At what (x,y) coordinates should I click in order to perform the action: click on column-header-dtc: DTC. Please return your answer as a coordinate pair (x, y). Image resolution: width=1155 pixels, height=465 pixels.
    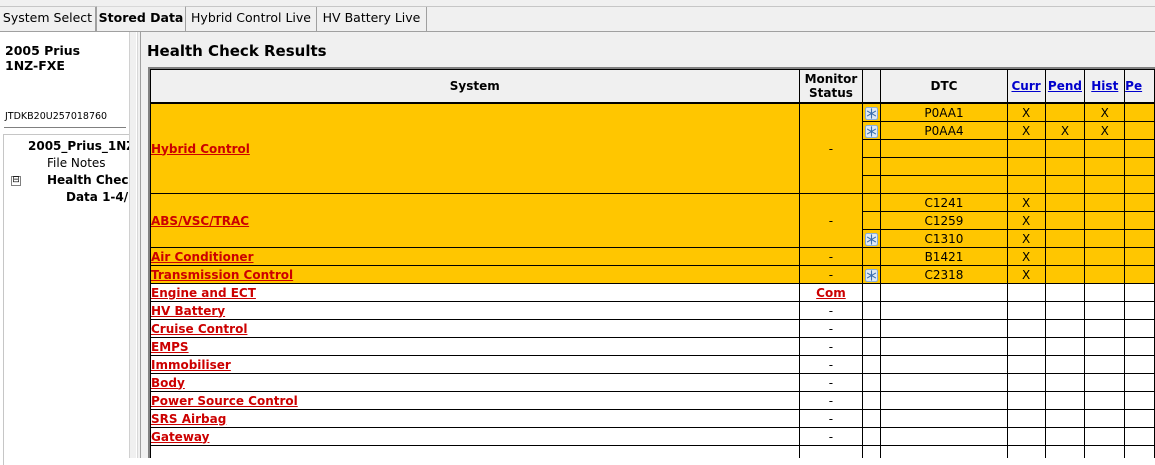
    Looking at the image, I should click on (944, 86).